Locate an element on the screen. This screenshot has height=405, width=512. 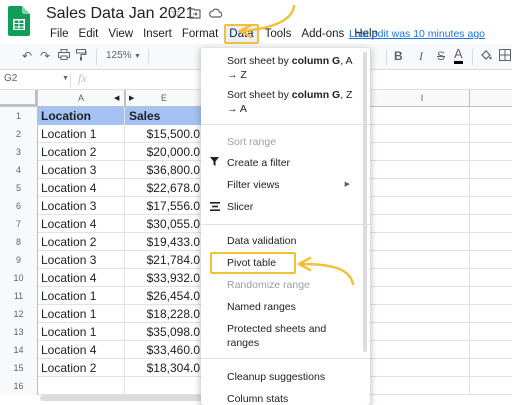
header-cell-sales: Sales is located at coordinates (164, 116).